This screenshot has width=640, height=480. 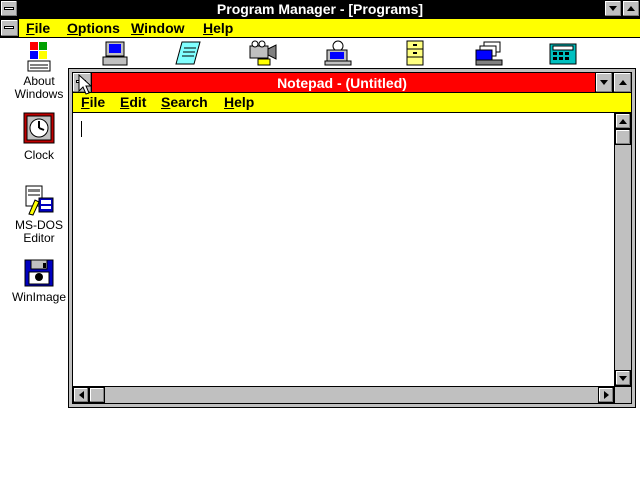 What do you see at coordinates (38, 28) in the screenshot?
I see `menu-file: File` at bounding box center [38, 28].